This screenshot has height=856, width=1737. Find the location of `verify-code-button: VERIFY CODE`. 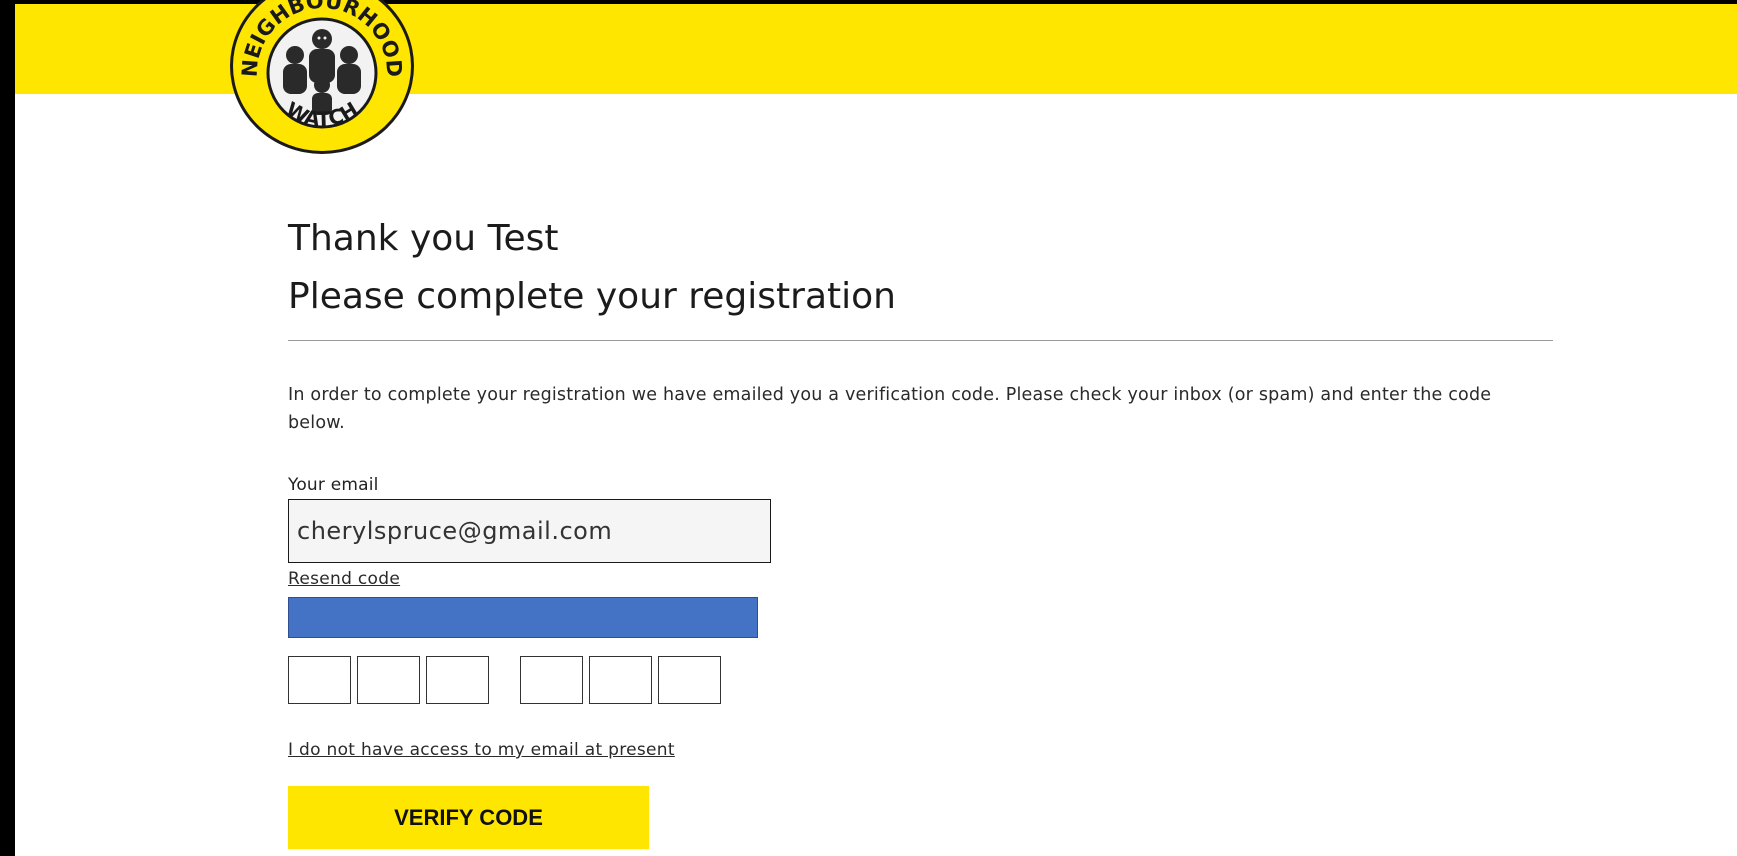

verify-code-button: VERIFY CODE is located at coordinates (468, 817).